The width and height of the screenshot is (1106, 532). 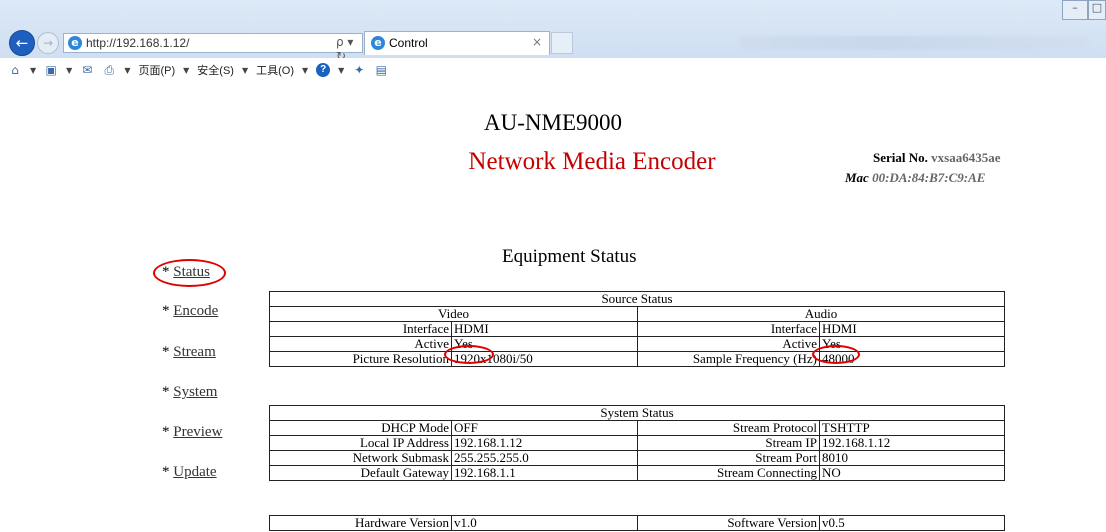 What do you see at coordinates (213, 48) in the screenshot?
I see `address-bar: e http://192.168.1.12/ ρ ▾ ↻` at bounding box center [213, 48].